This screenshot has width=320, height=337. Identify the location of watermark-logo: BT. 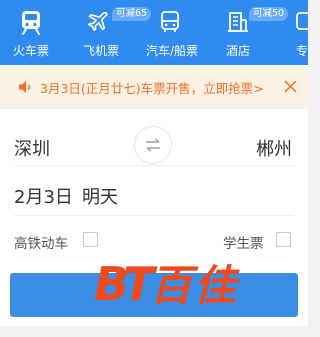
(124, 284).